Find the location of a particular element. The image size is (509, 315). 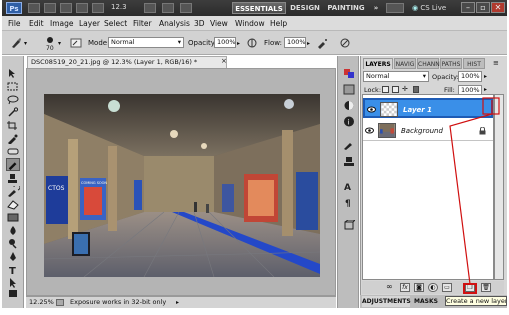

flow-slider-arrow: ▸ is located at coordinates (308, 43).